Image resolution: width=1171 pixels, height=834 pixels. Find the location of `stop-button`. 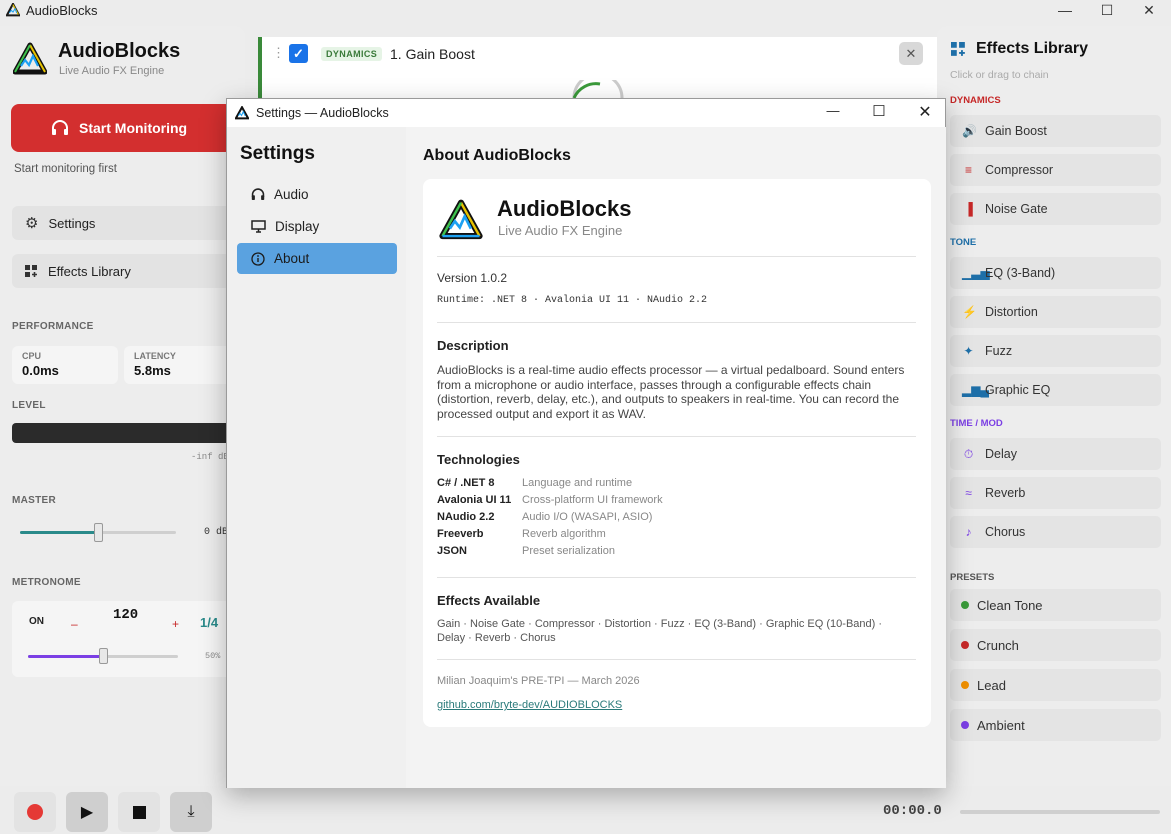

stop-button is located at coordinates (139, 812).